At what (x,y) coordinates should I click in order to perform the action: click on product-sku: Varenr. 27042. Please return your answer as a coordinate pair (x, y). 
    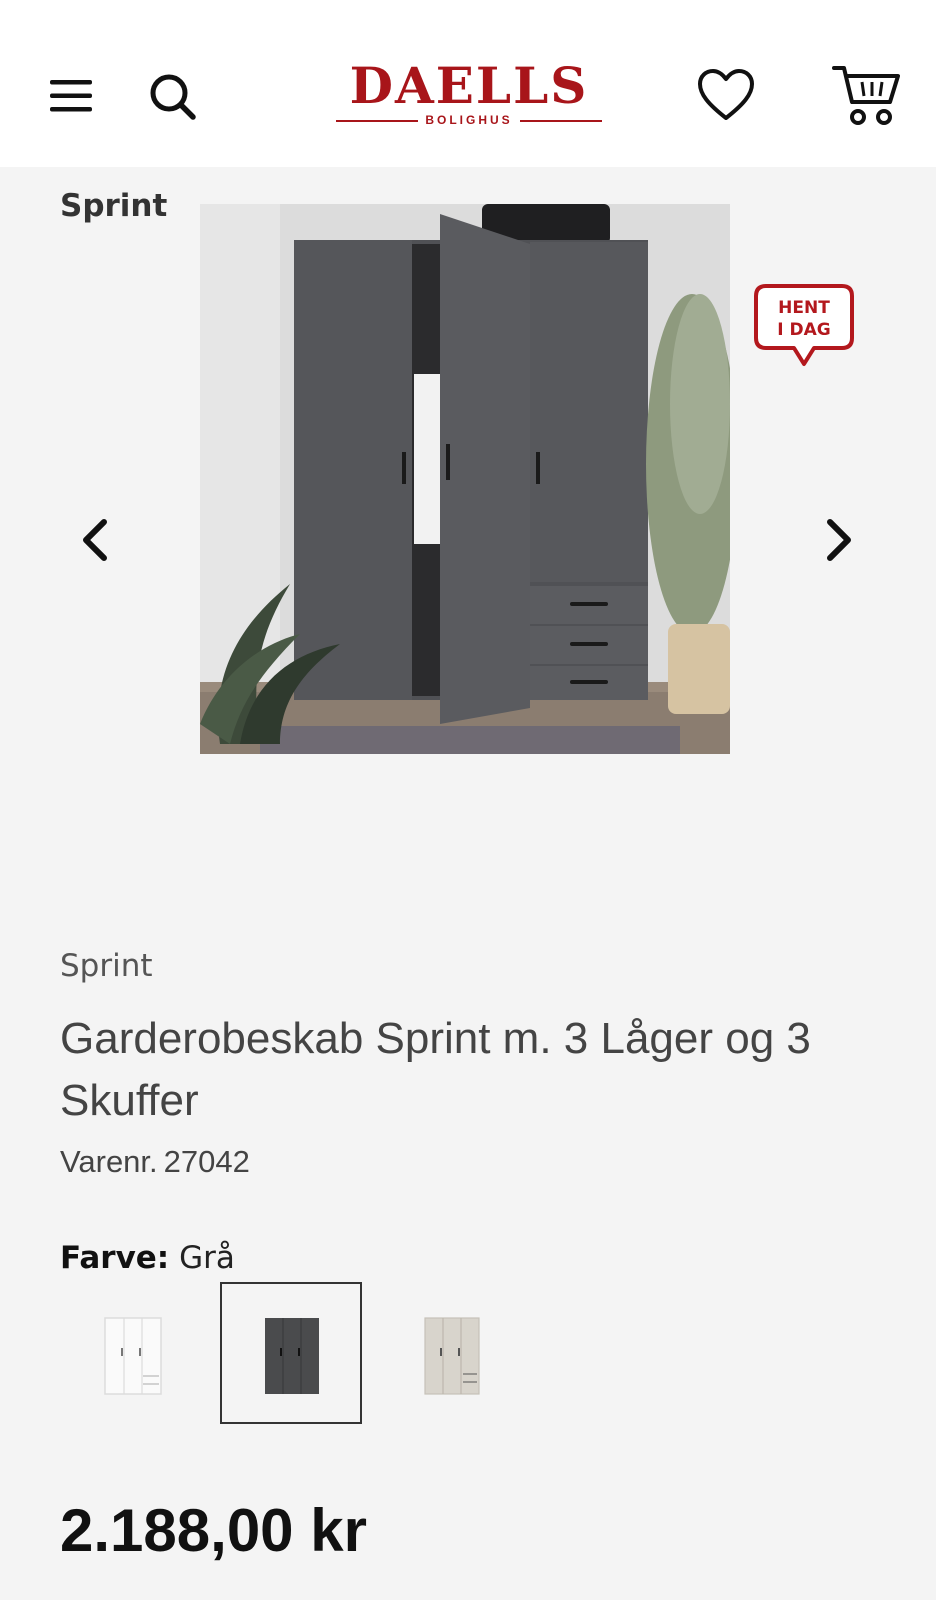
    Looking at the image, I should click on (155, 1162).